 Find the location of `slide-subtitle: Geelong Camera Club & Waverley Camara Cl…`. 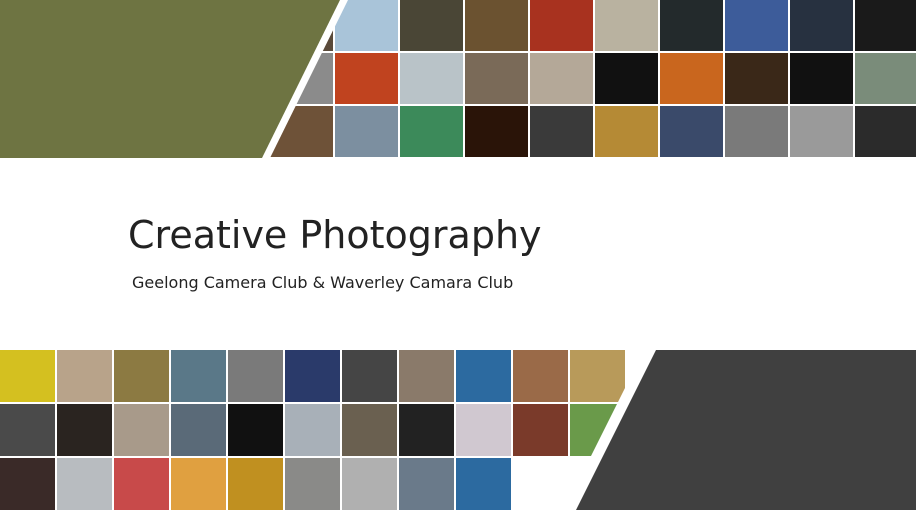

slide-subtitle: Geelong Camera Club & Waverley Camara Cl… is located at coordinates (323, 282).